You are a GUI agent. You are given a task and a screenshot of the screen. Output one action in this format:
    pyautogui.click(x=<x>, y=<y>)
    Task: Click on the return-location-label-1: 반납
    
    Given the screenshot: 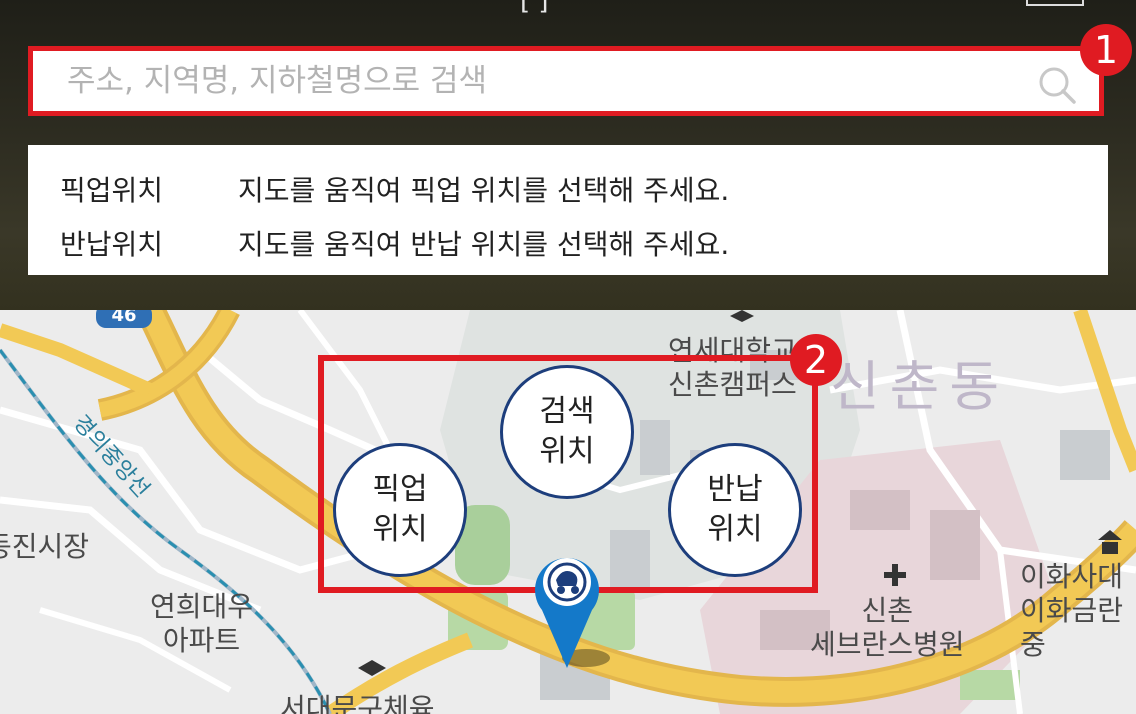 What is the action you would take?
    pyautogui.click(x=735, y=489)
    